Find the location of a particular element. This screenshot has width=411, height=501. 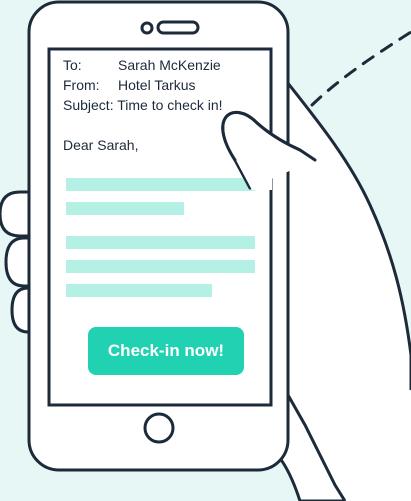

email-from-row: From: Hotel Tarkus is located at coordinates (129, 85).